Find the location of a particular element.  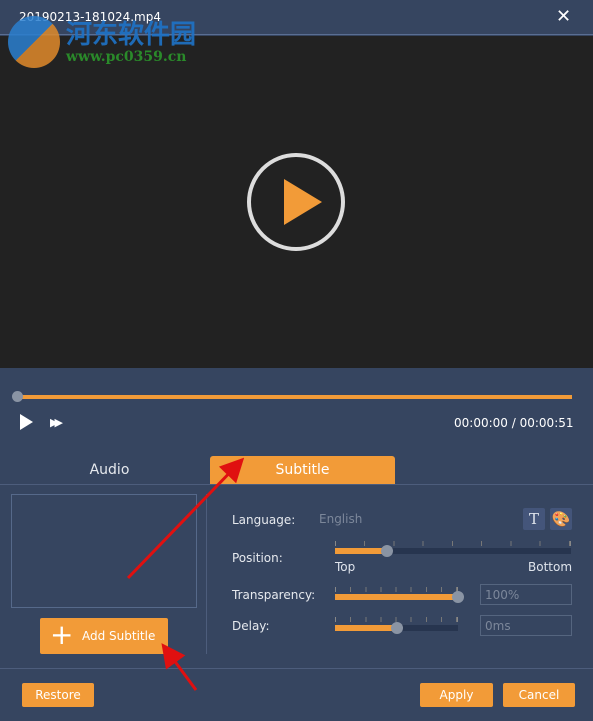

arrow-to-add-subtitle is located at coordinates (179, 667).